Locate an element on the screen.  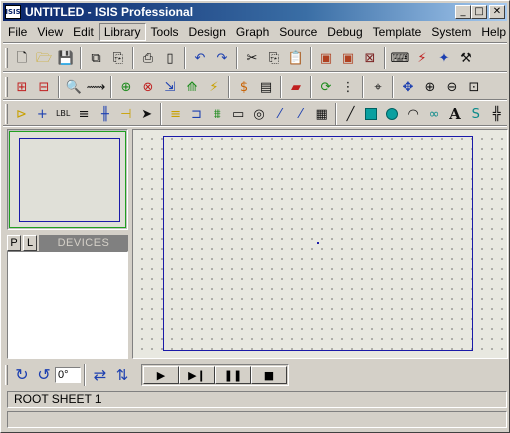
device-list is located at coordinates (67, 305).